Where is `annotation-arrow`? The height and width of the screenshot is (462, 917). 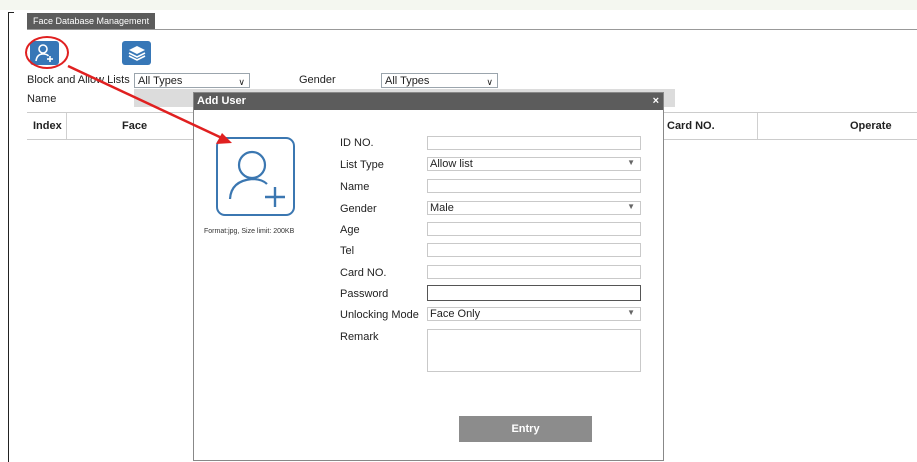 annotation-arrow is located at coordinates (149, 104).